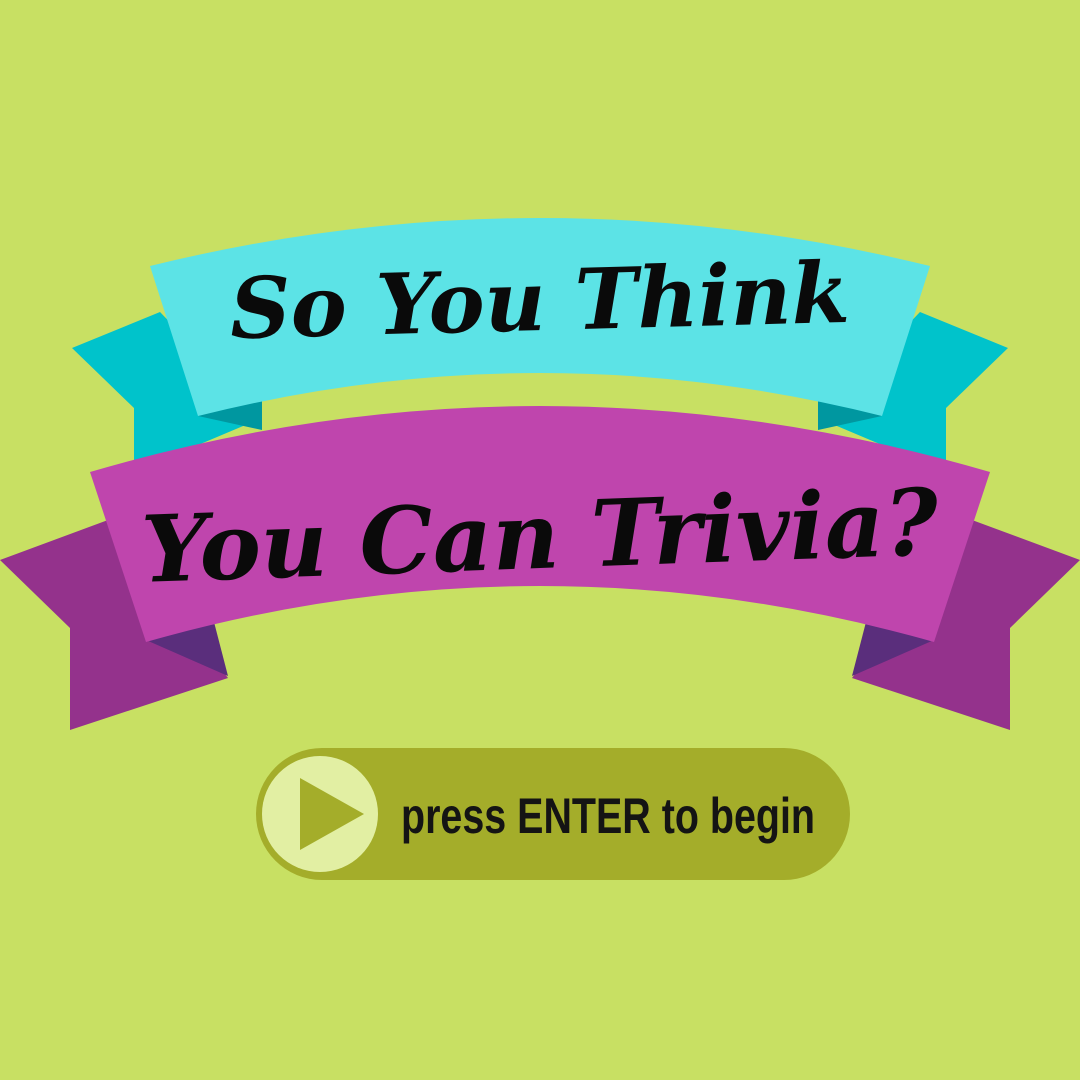 This screenshot has width=1080, height=1080. I want to click on start-button-label: press ENTER to begin, so click(608, 816).